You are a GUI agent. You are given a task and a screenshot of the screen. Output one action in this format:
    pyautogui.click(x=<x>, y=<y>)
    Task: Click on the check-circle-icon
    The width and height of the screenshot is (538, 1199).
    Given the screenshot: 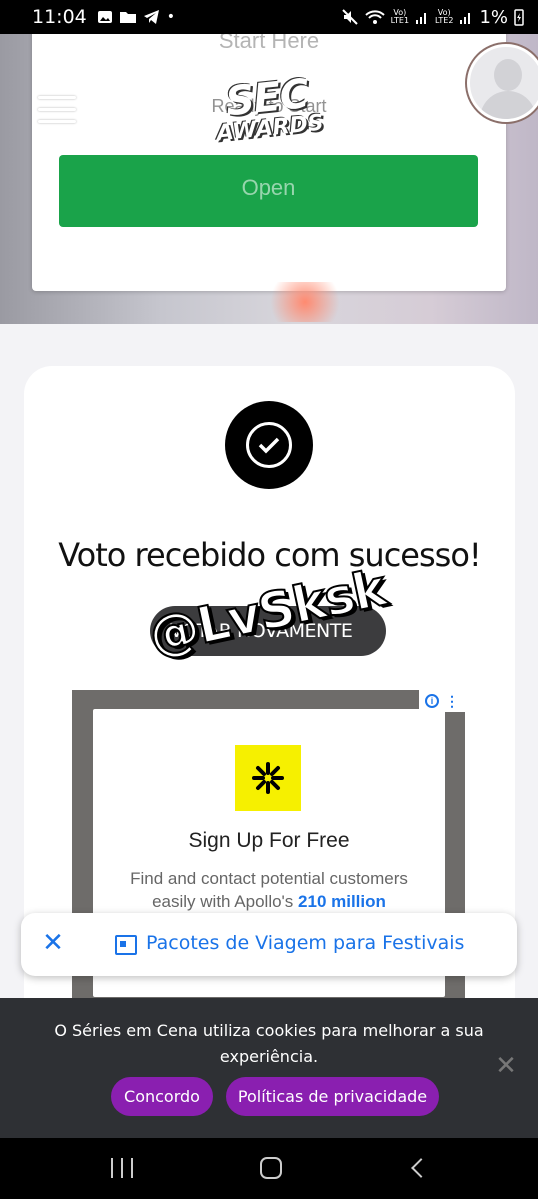 What is the action you would take?
    pyautogui.click(x=269, y=445)
    